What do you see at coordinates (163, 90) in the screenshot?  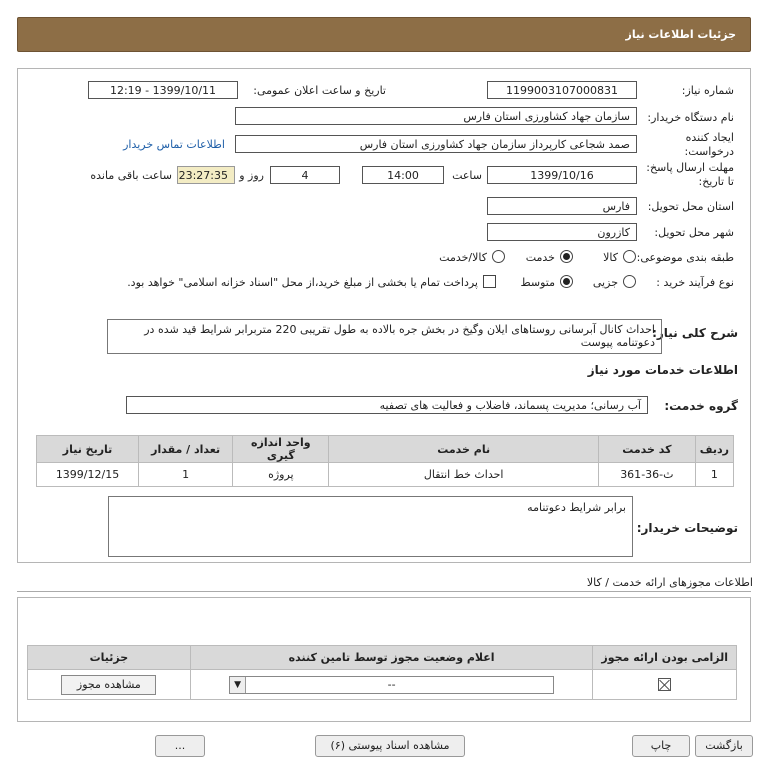 I see `announce-field: 1399/10/11 - 12:19` at bounding box center [163, 90].